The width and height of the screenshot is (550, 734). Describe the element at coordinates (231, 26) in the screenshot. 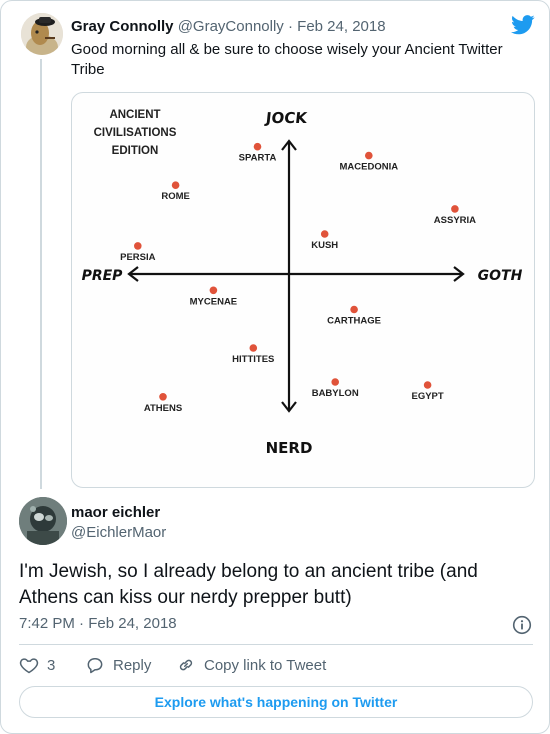

I see `tweet1-handle: @GrayConnolly` at that location.